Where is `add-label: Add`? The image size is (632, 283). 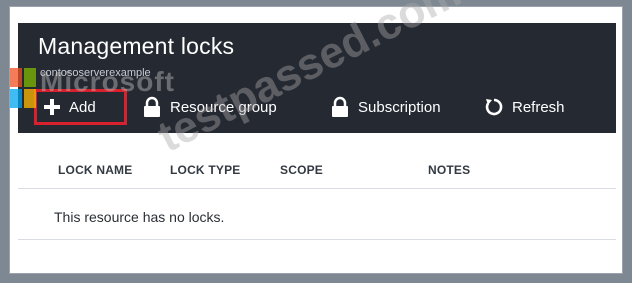 add-label: Add is located at coordinates (82, 107).